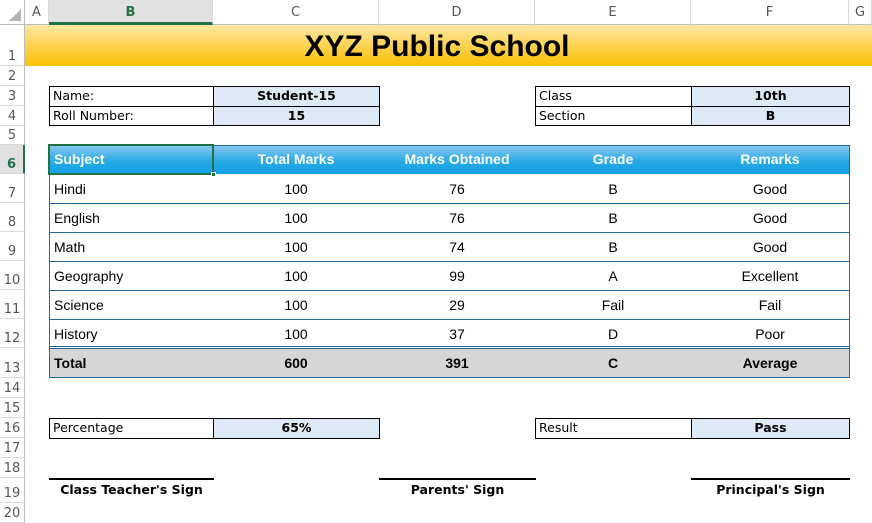 Image resolution: width=872 pixels, height=523 pixels. What do you see at coordinates (457, 489) in the screenshot?
I see `parents-sign-label: Parents' Sign` at bounding box center [457, 489].